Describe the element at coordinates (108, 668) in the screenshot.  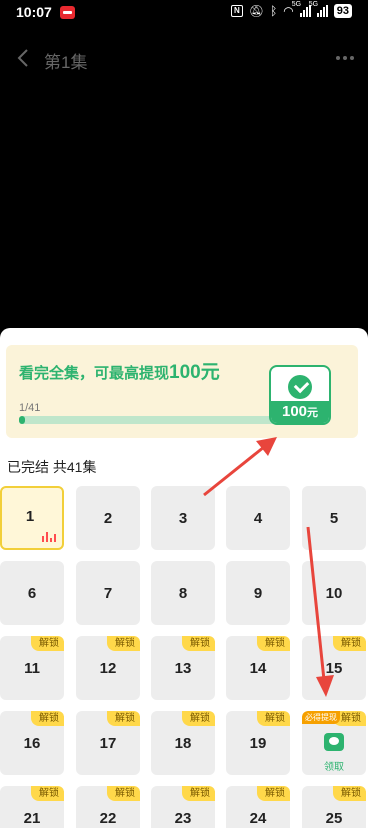
I see `episode-tile: 12 解锁` at that location.